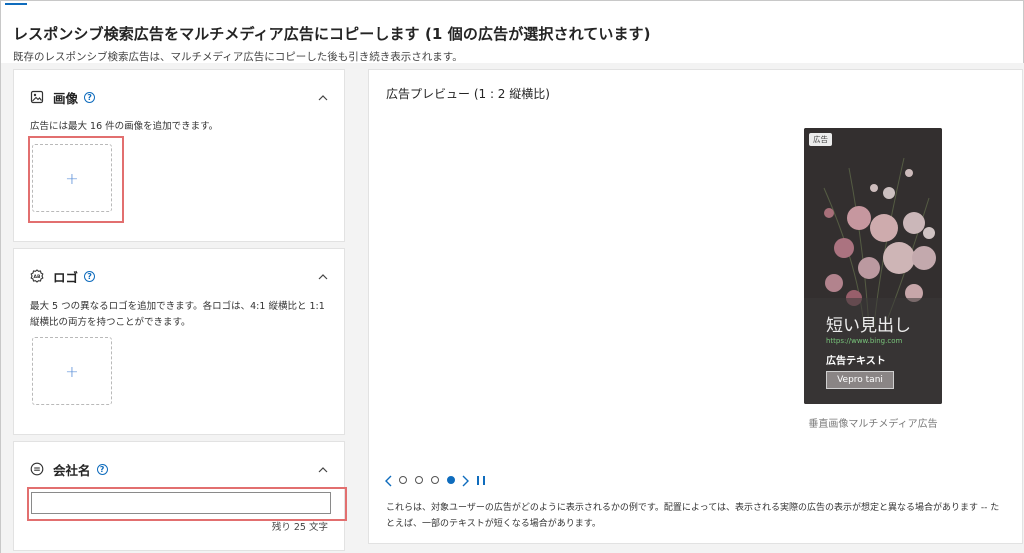  I want to click on logo-section-header: AB ロゴ ?, so click(180, 276).